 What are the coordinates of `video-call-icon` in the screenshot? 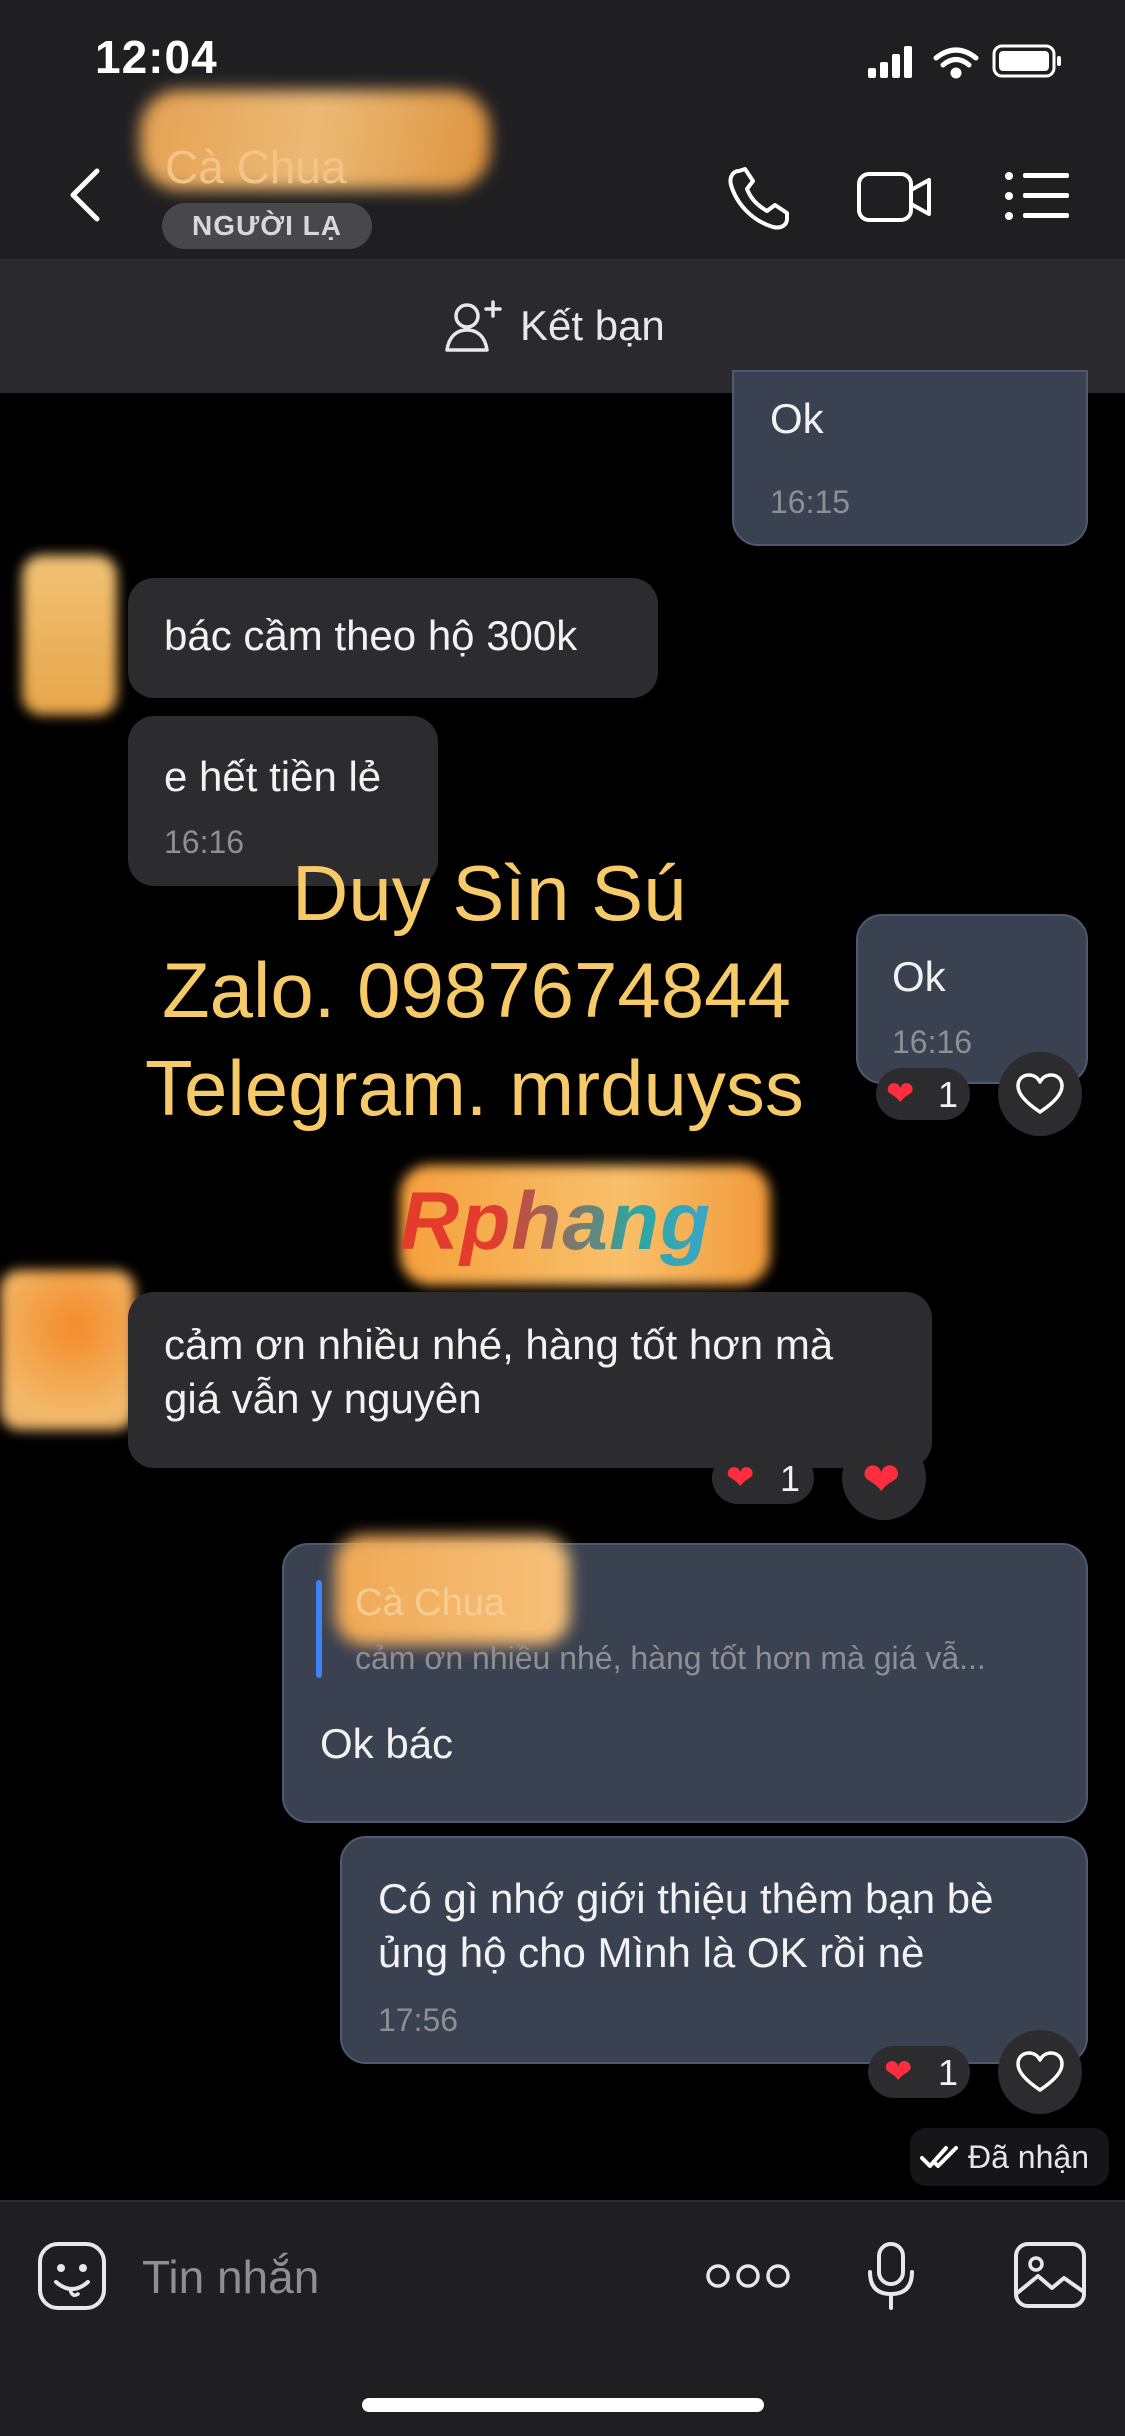 It's located at (895, 198).